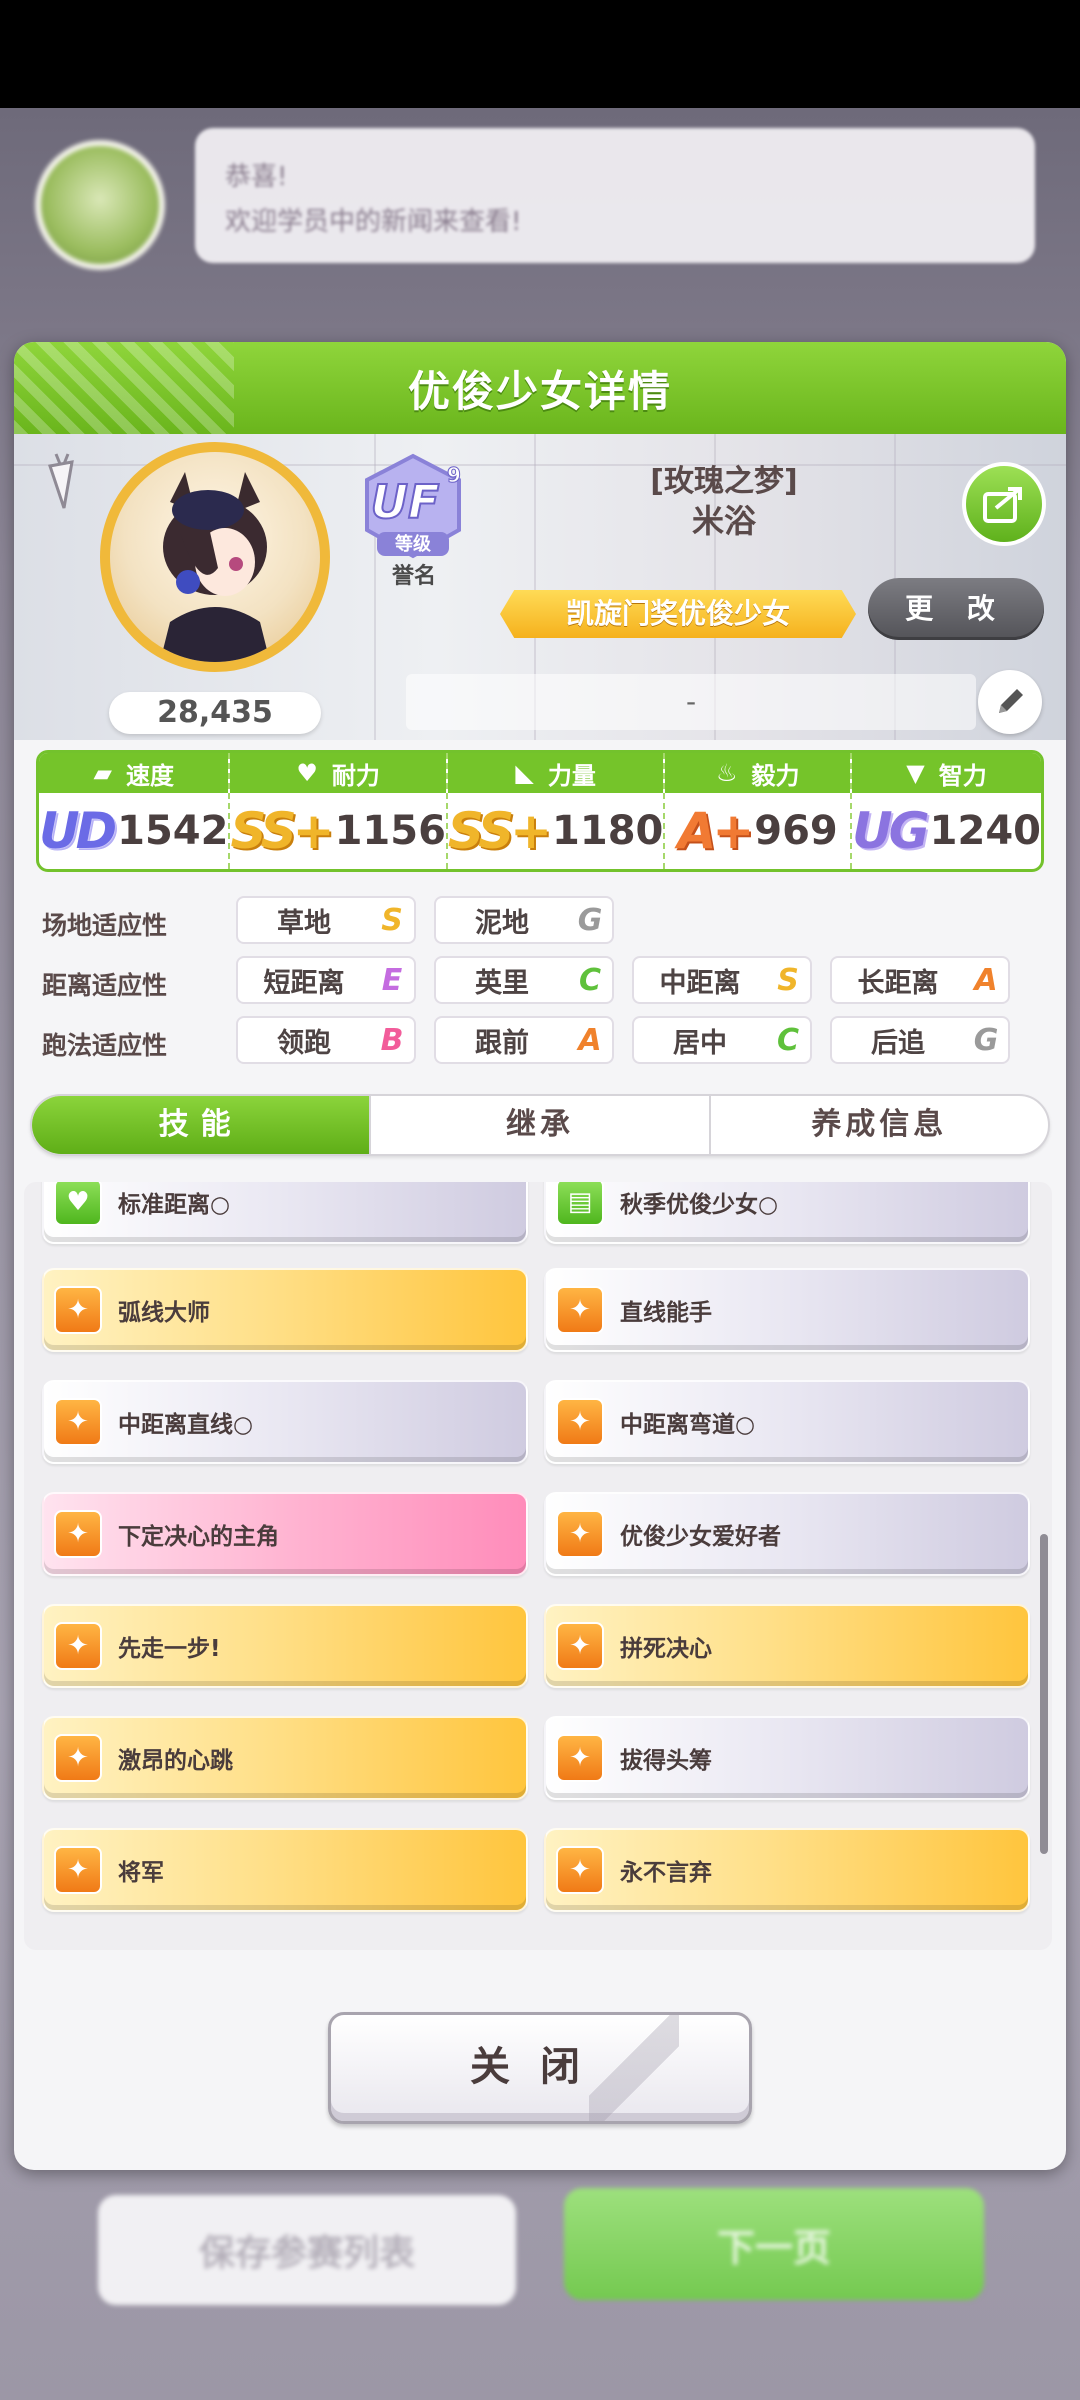 This screenshot has height=2400, width=1080. Describe the element at coordinates (285, 1213) in the screenshot. I see `skill-item: ♥ 标准距离○` at that location.